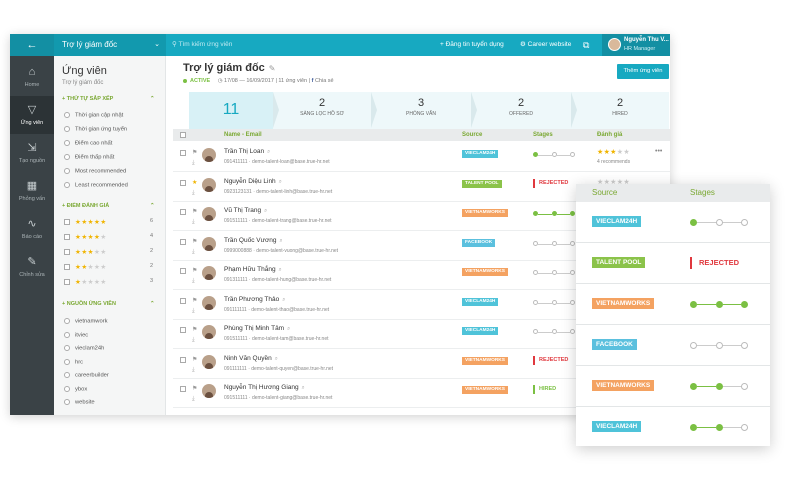  What do you see at coordinates (253, 270) in the screenshot?
I see `candidate-name: Phạm Hữu Thắng ⌕` at bounding box center [253, 270].